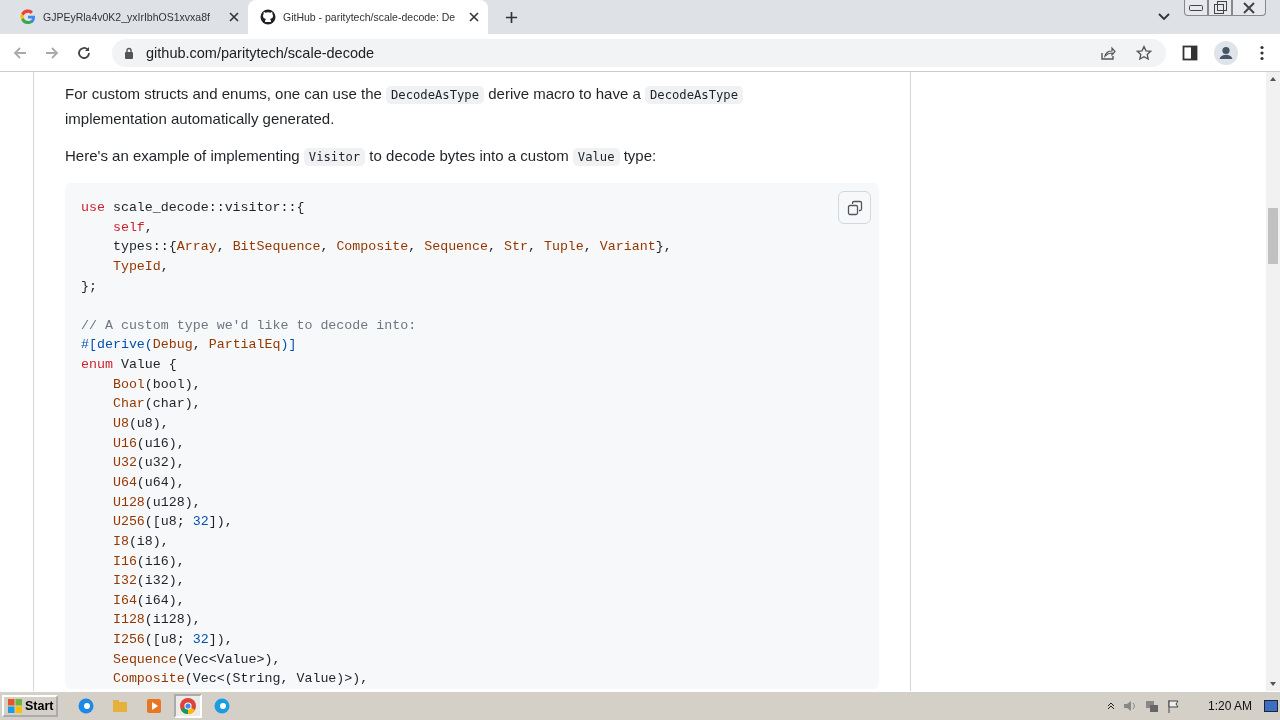 The image size is (1280, 720). Describe the element at coordinates (129, 365) in the screenshot. I see `code-line: enum Value {` at that location.